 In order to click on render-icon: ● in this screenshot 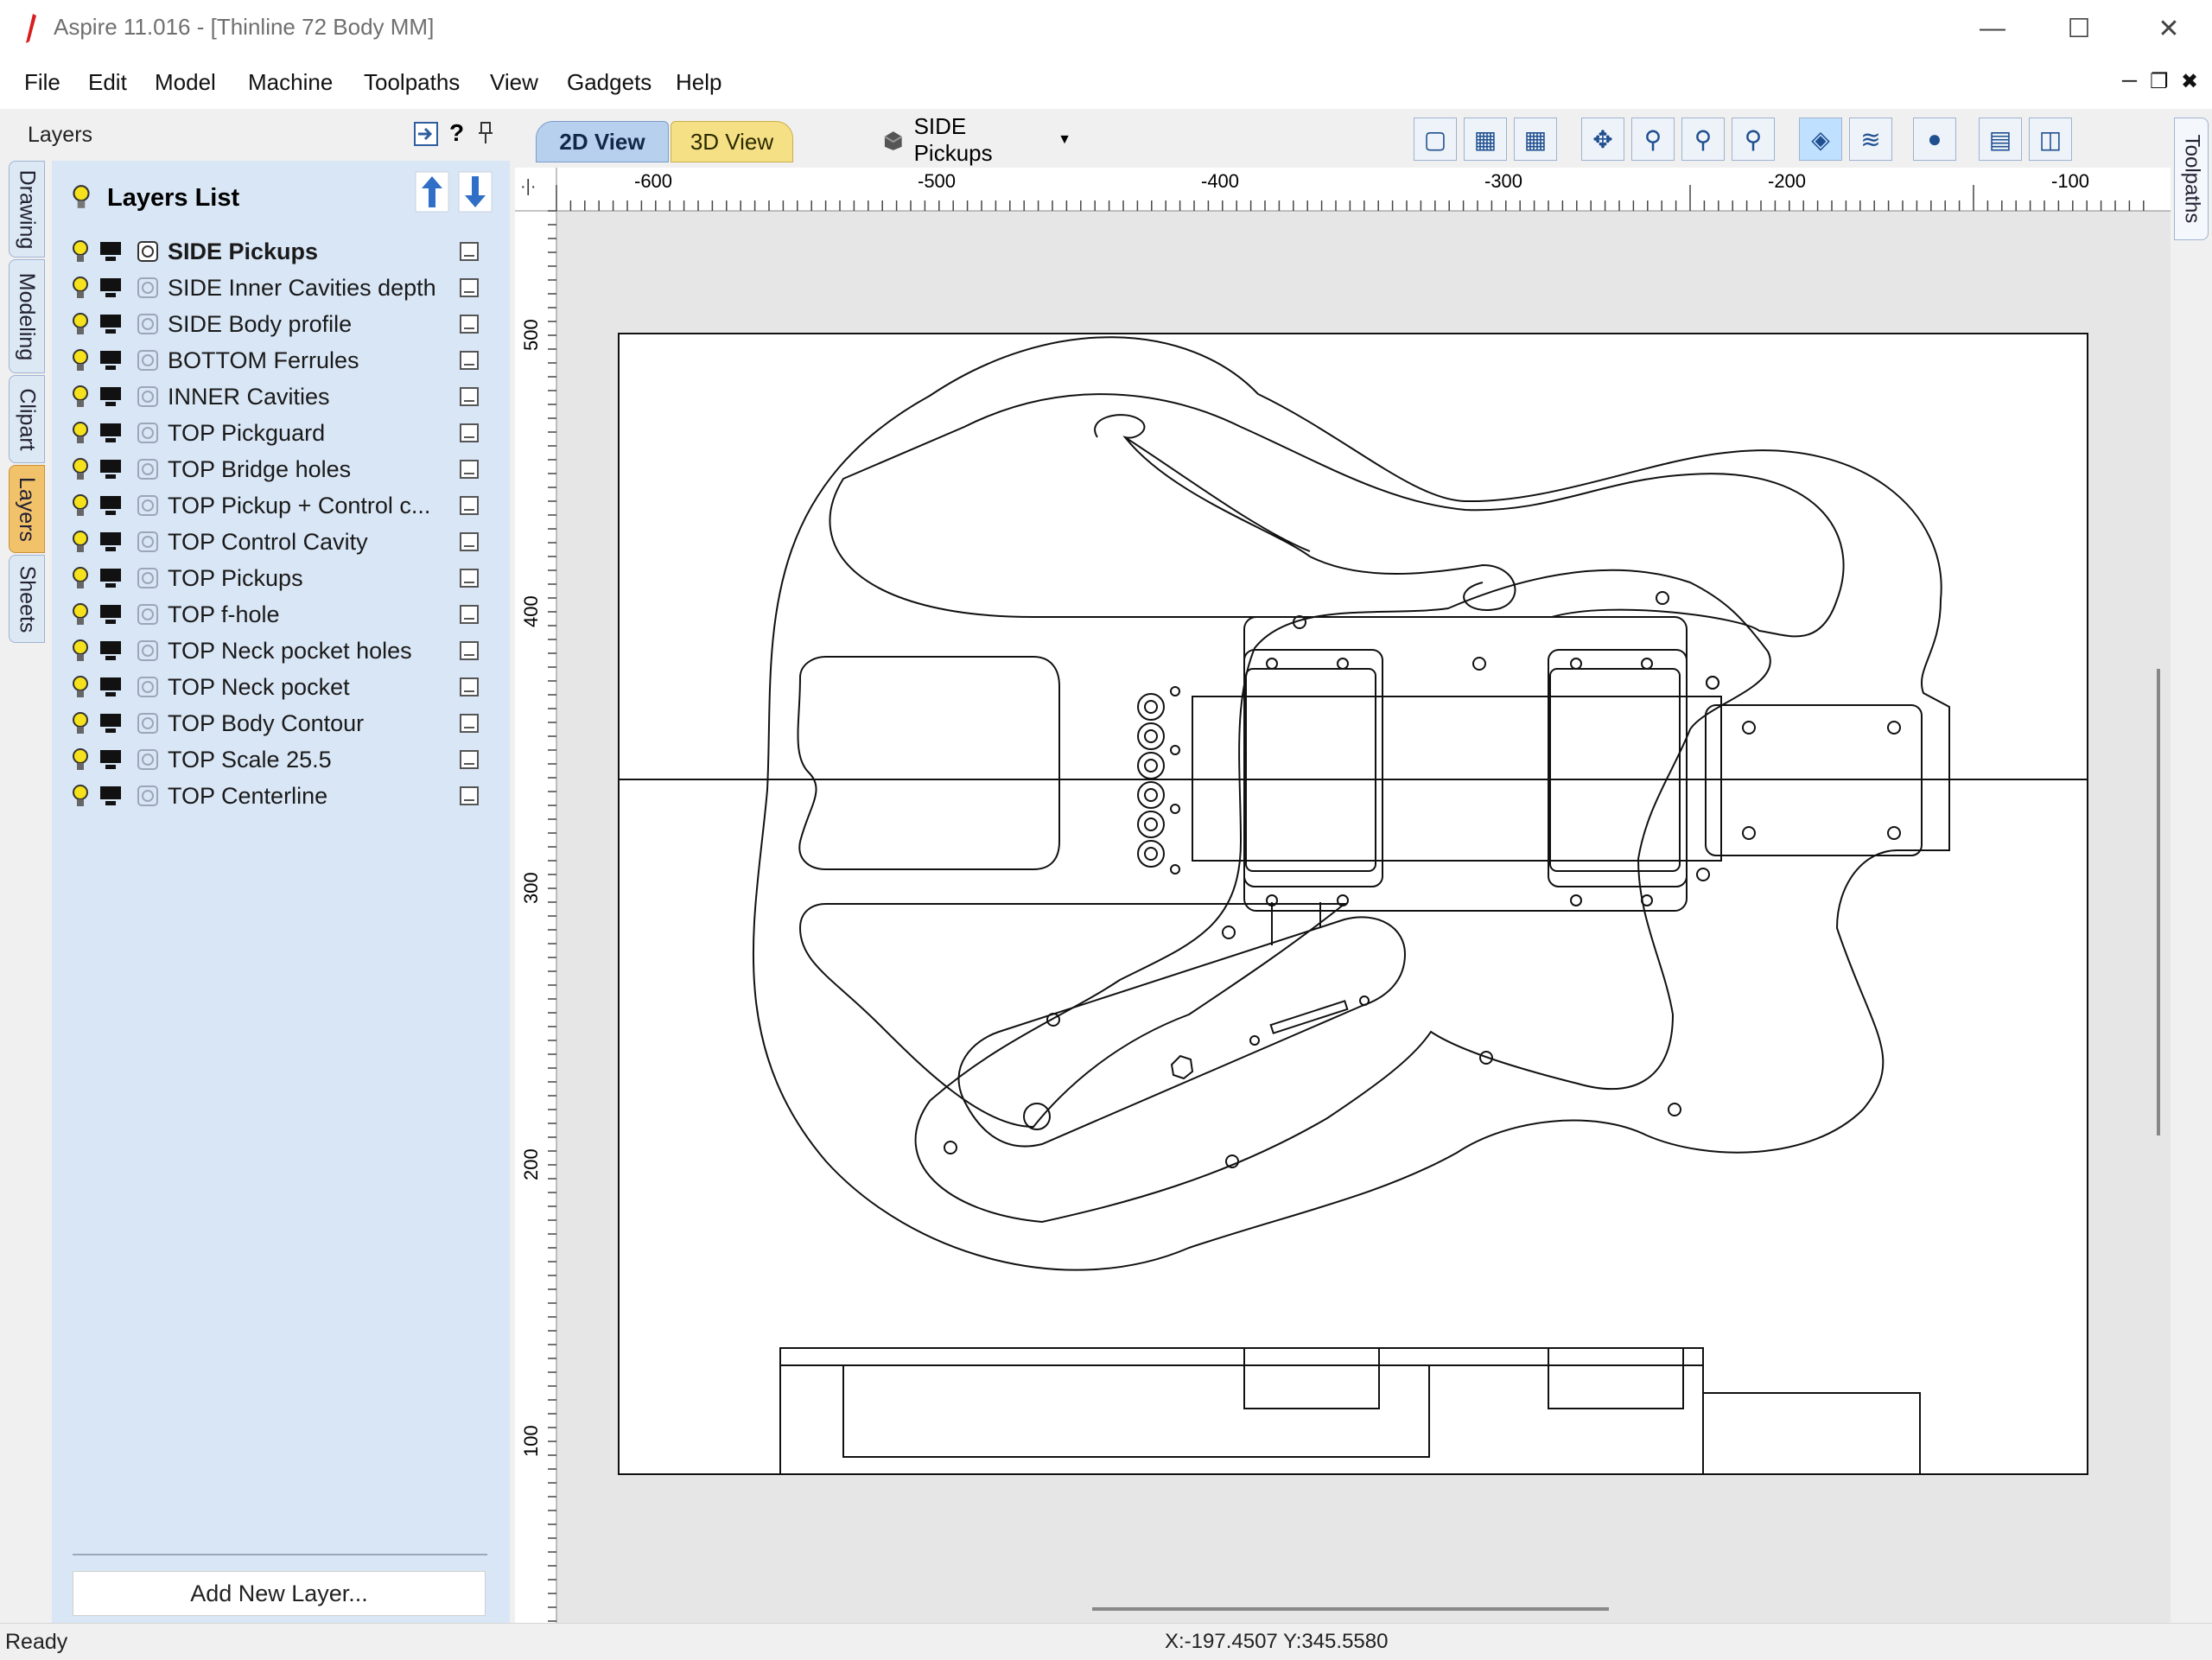, I will do `click(1935, 139)`.